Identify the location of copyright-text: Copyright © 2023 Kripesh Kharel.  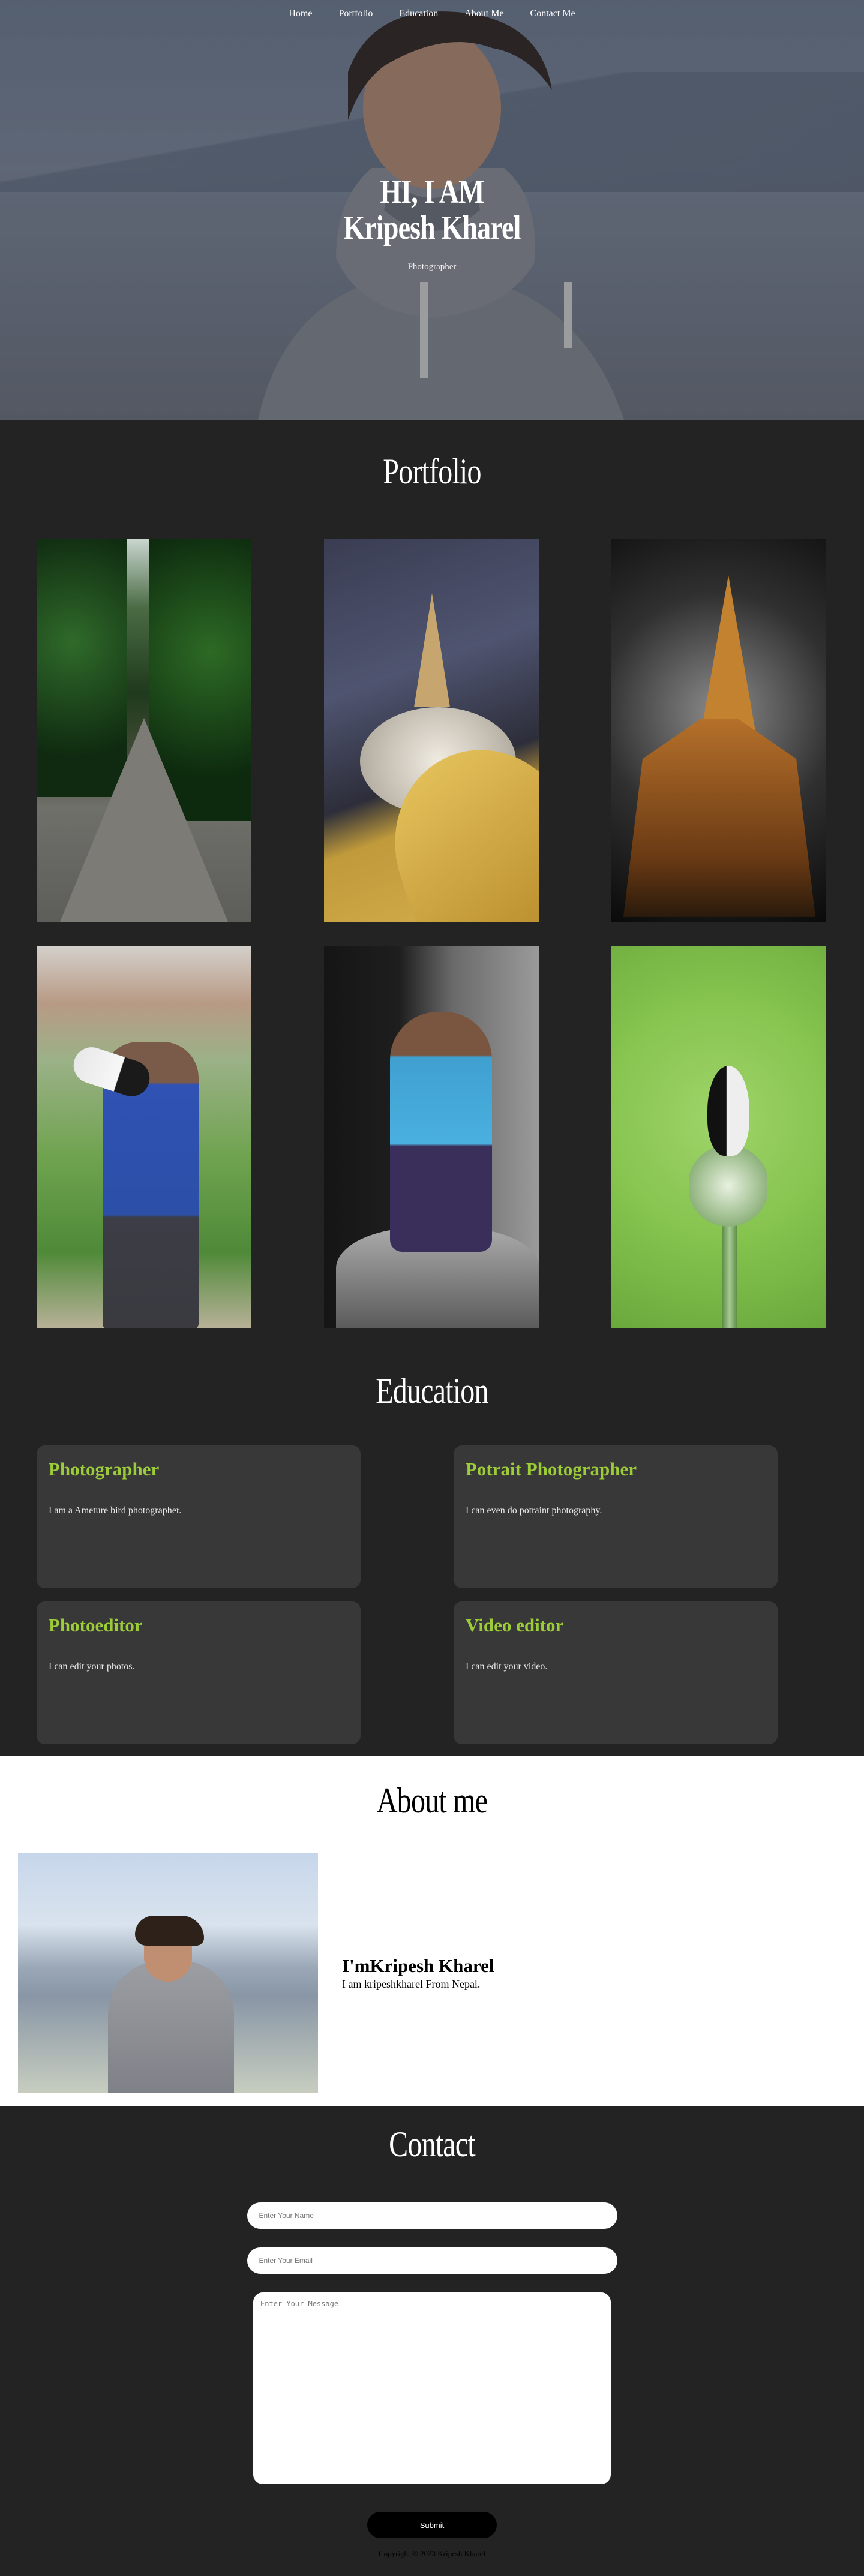
(432, 2553).